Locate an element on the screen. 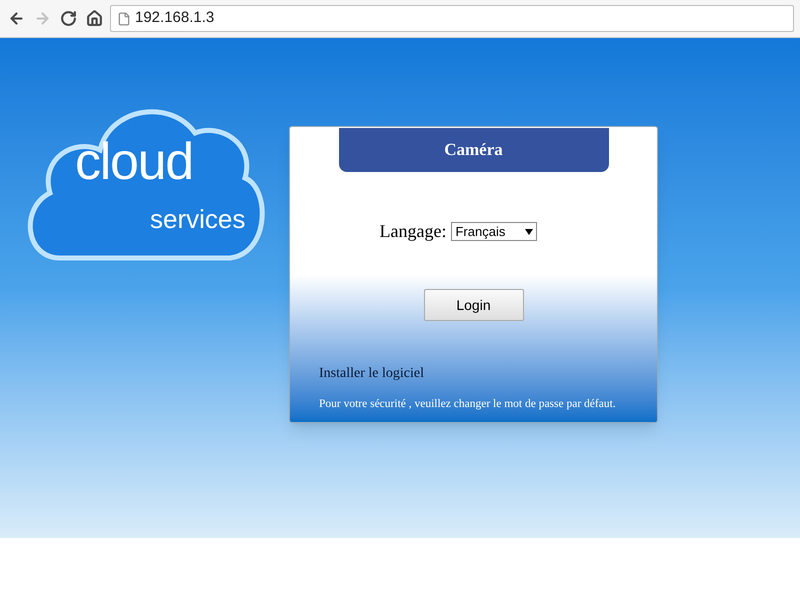 This screenshot has height=600, width=800. language-label: Langage: is located at coordinates (413, 231).